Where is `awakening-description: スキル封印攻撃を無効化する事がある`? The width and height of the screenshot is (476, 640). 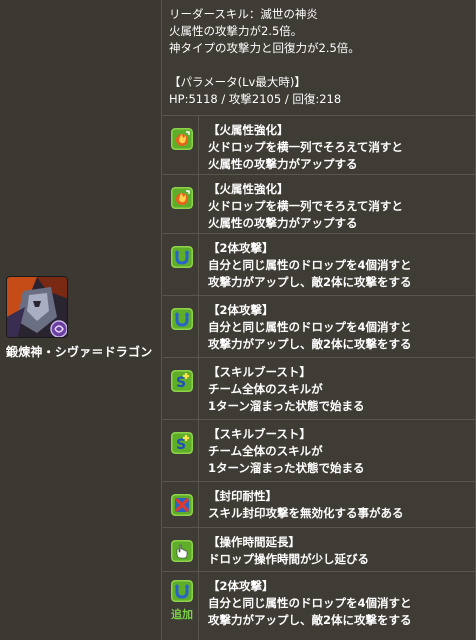
awakening-description: スキル封印攻撃を無効化する事がある is located at coordinates (306, 513).